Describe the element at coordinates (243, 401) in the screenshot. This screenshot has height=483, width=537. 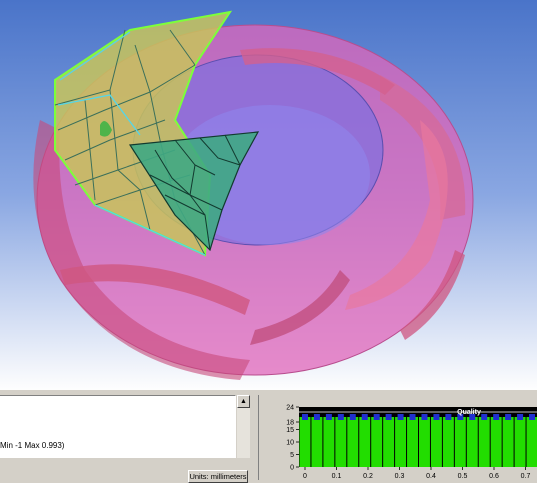
I see `scroll-up-button: ▲` at that location.